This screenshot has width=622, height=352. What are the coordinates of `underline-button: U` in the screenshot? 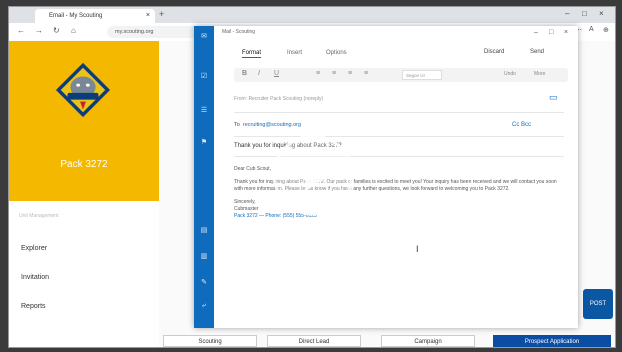 It's located at (276, 73).